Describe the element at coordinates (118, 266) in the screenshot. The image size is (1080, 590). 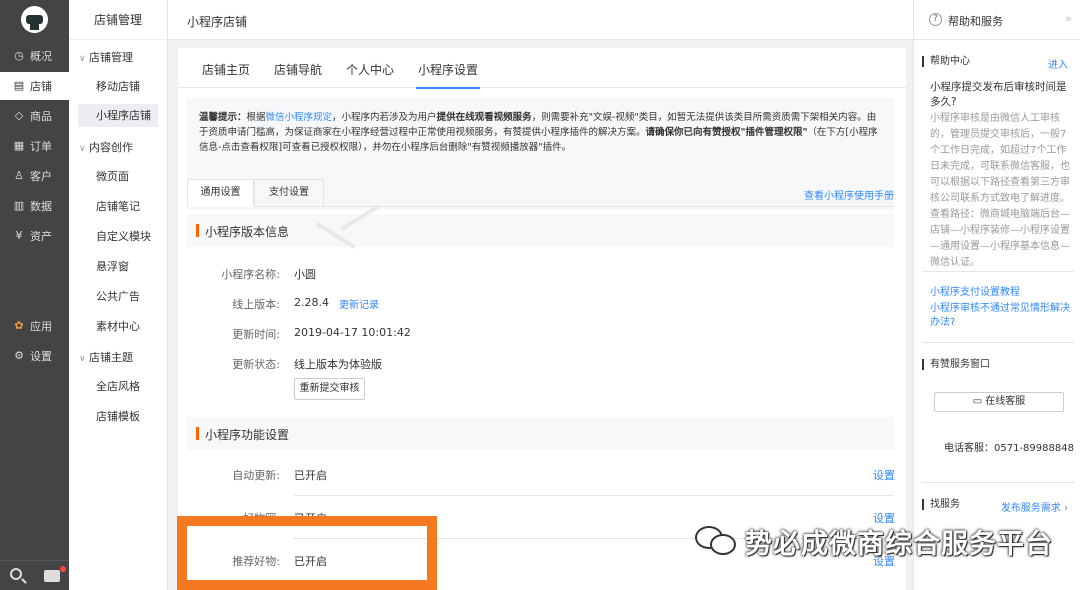
I see `nav-item-floating-window: 悬浮窗` at that location.